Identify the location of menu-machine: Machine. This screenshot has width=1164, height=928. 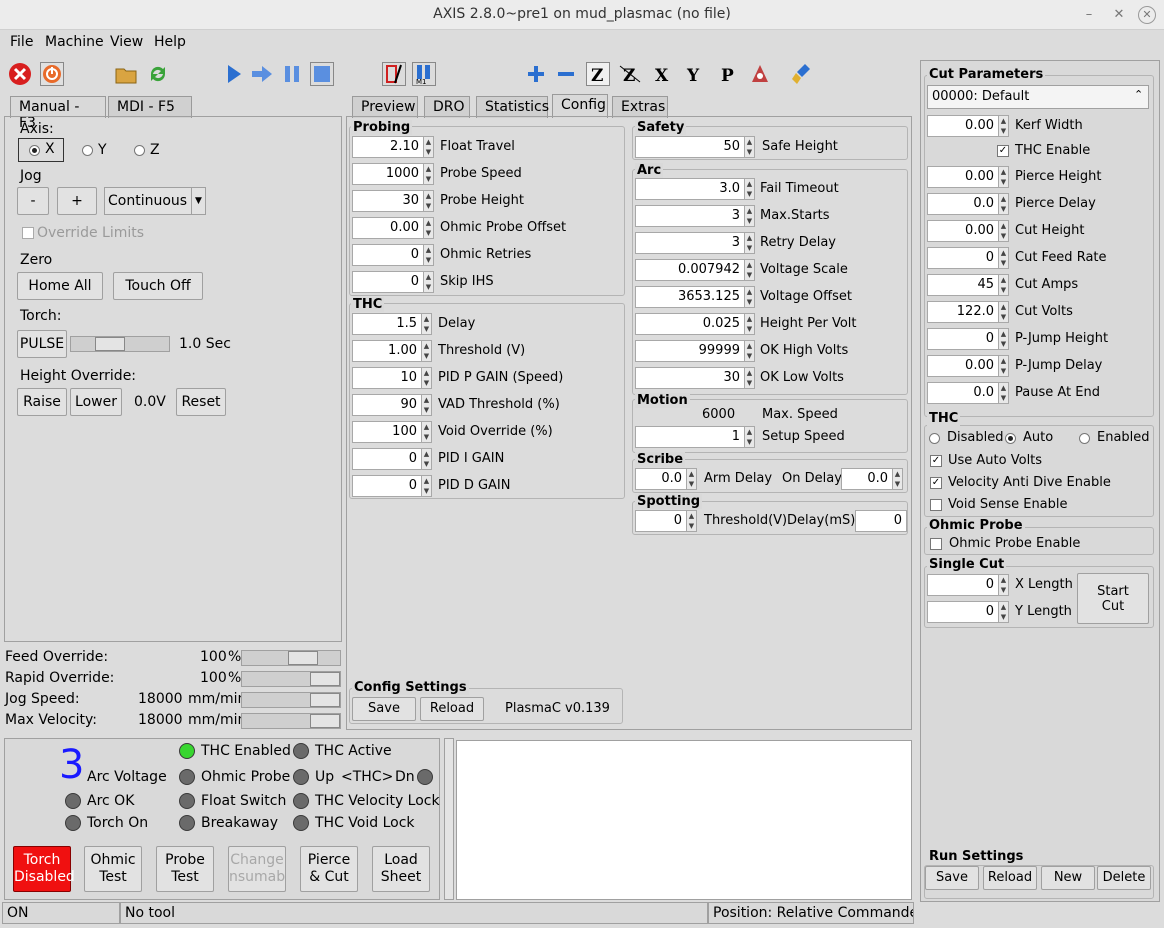
(74, 42).